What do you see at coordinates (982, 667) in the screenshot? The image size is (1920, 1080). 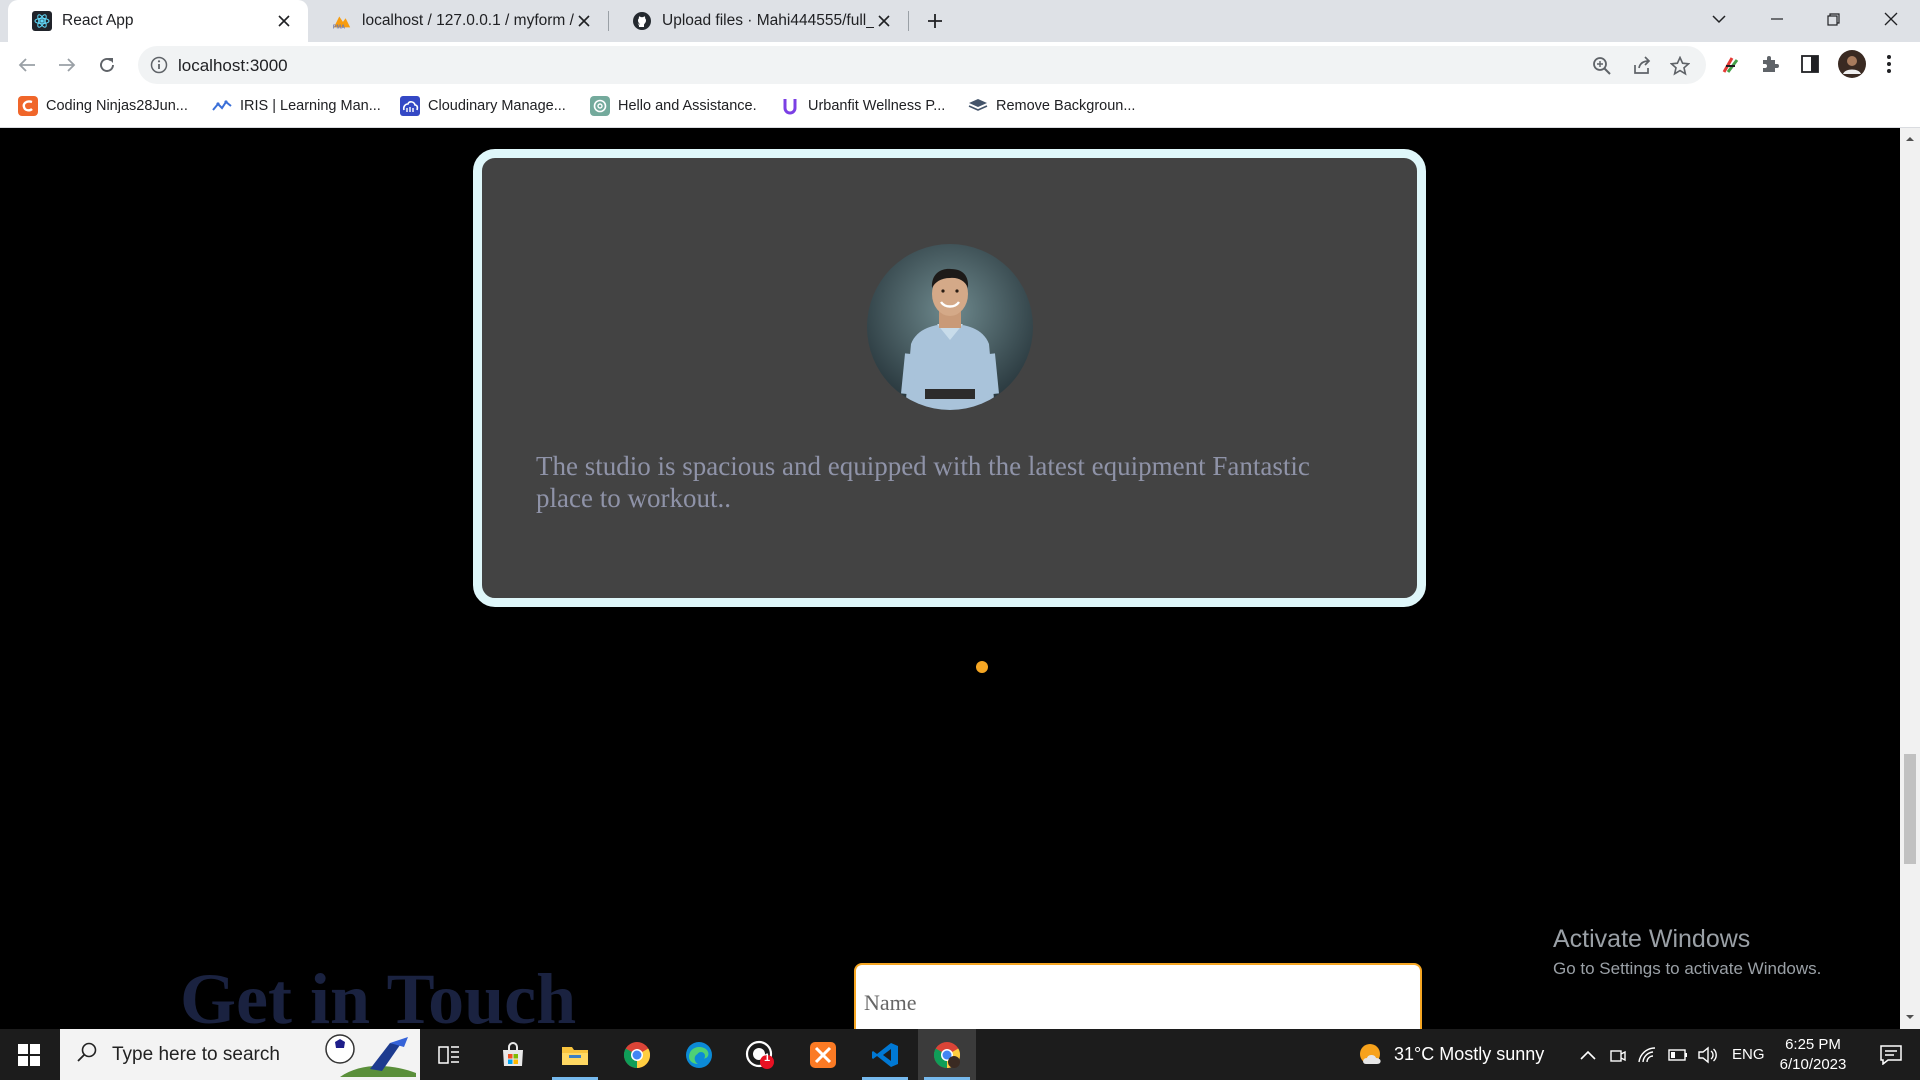 I see `carousel-dot` at bounding box center [982, 667].